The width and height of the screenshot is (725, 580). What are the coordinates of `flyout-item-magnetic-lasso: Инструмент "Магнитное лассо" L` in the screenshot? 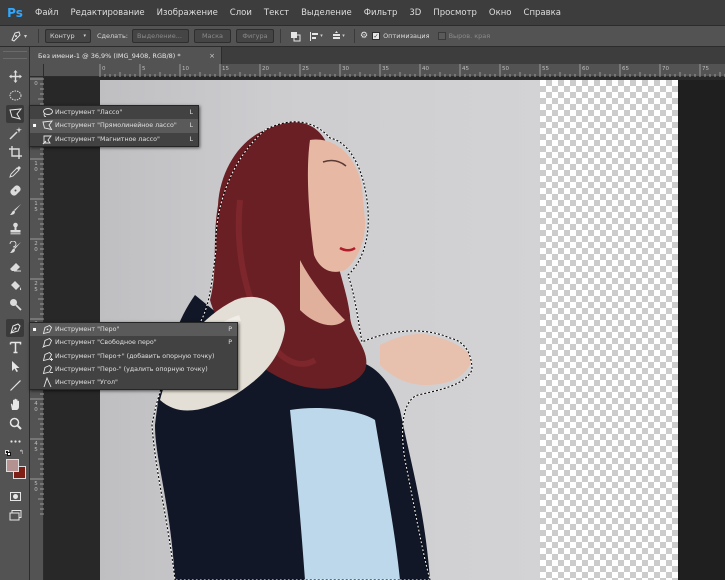 It's located at (114, 139).